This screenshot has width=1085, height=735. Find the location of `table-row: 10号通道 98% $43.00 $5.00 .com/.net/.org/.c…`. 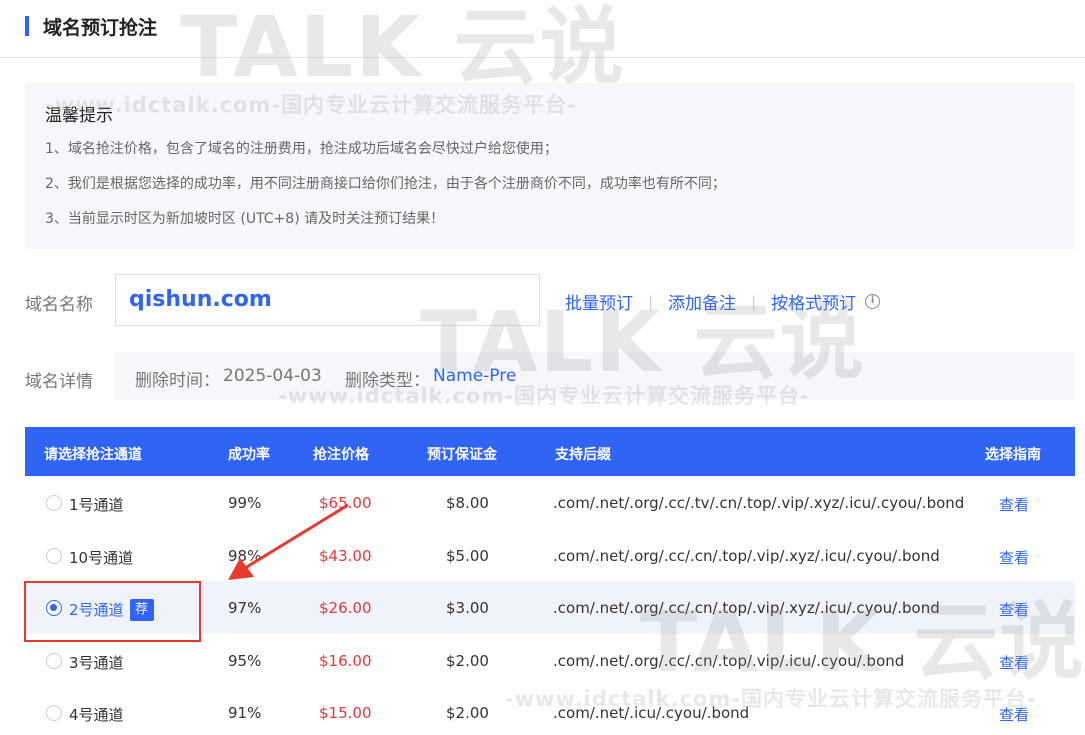

table-row: 10号通道 98% $43.00 $5.00 .com/.net/.org/.c… is located at coordinates (550, 555).